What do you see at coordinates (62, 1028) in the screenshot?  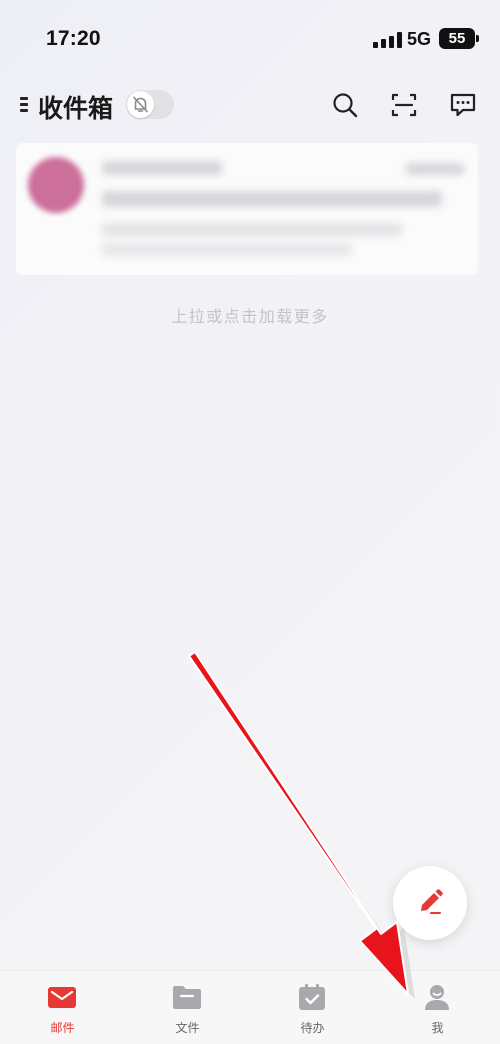 I see `tab-mail-label: 邮件` at bounding box center [62, 1028].